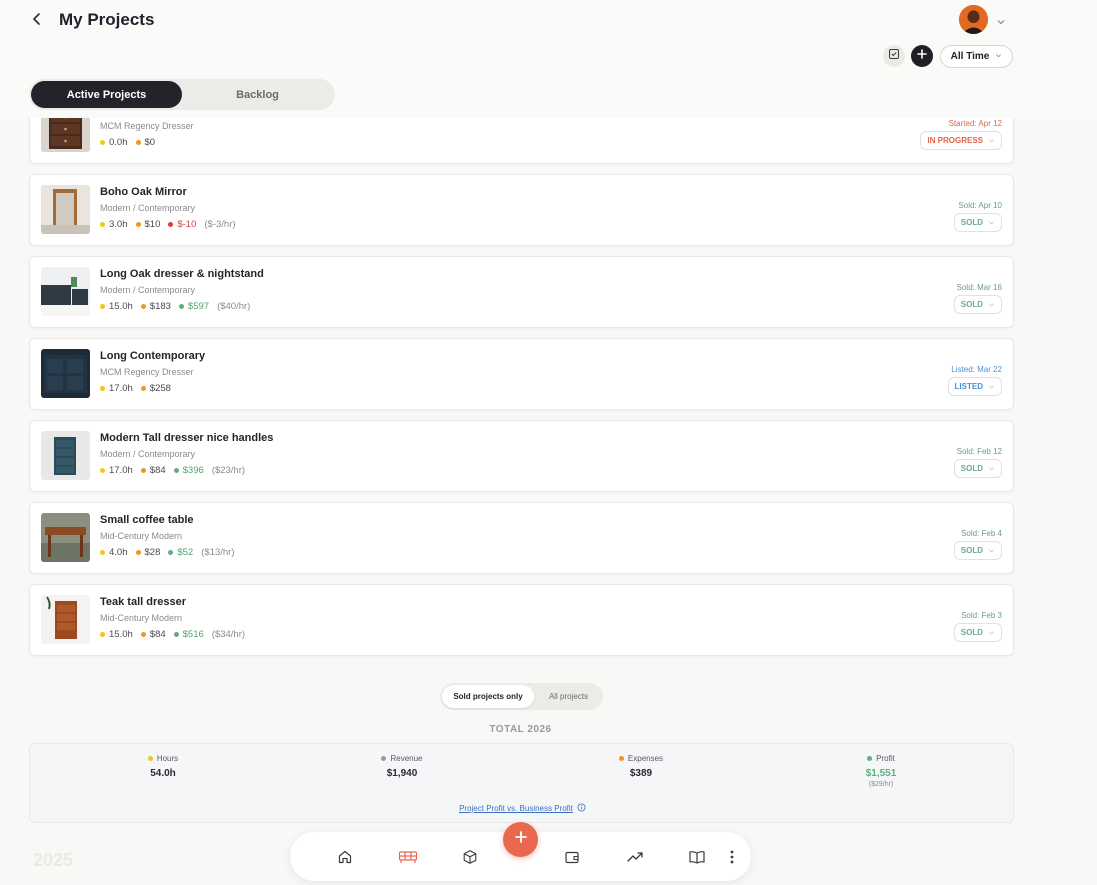 The width and height of the screenshot is (1097, 885). Describe the element at coordinates (885, 758) in the screenshot. I see `summary-profit-label: Profit` at that location.